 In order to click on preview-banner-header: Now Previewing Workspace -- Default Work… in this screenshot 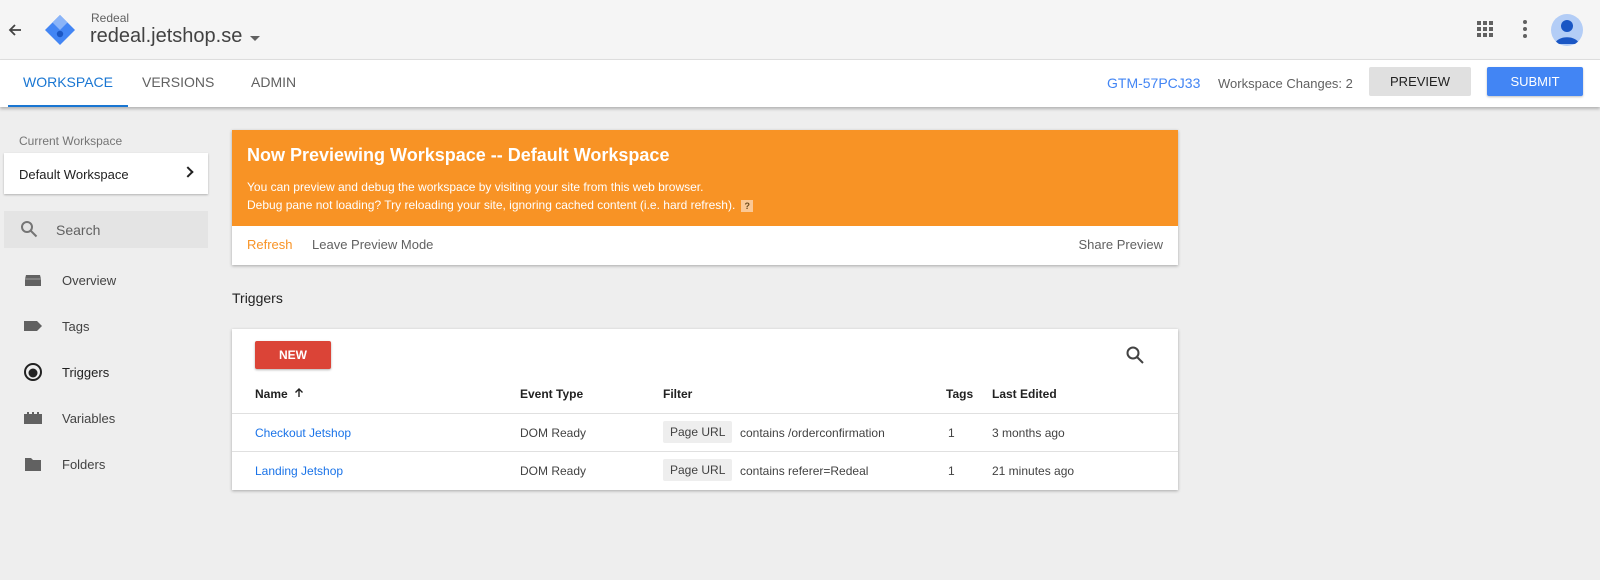, I will do `click(705, 178)`.